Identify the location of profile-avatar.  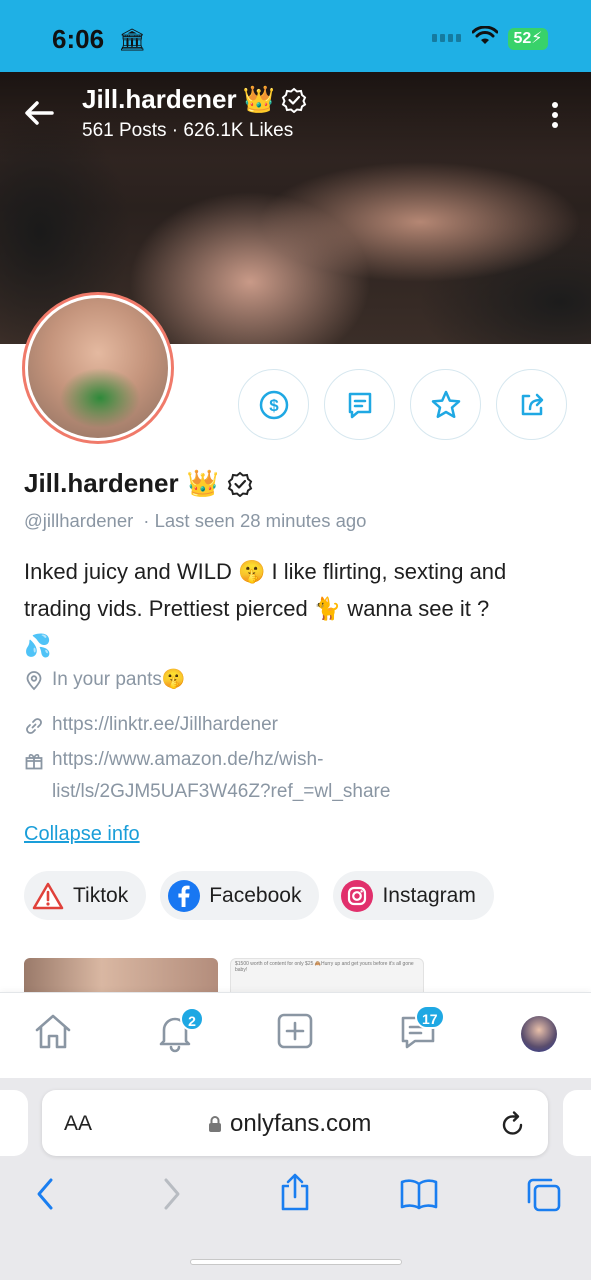
(98, 368).